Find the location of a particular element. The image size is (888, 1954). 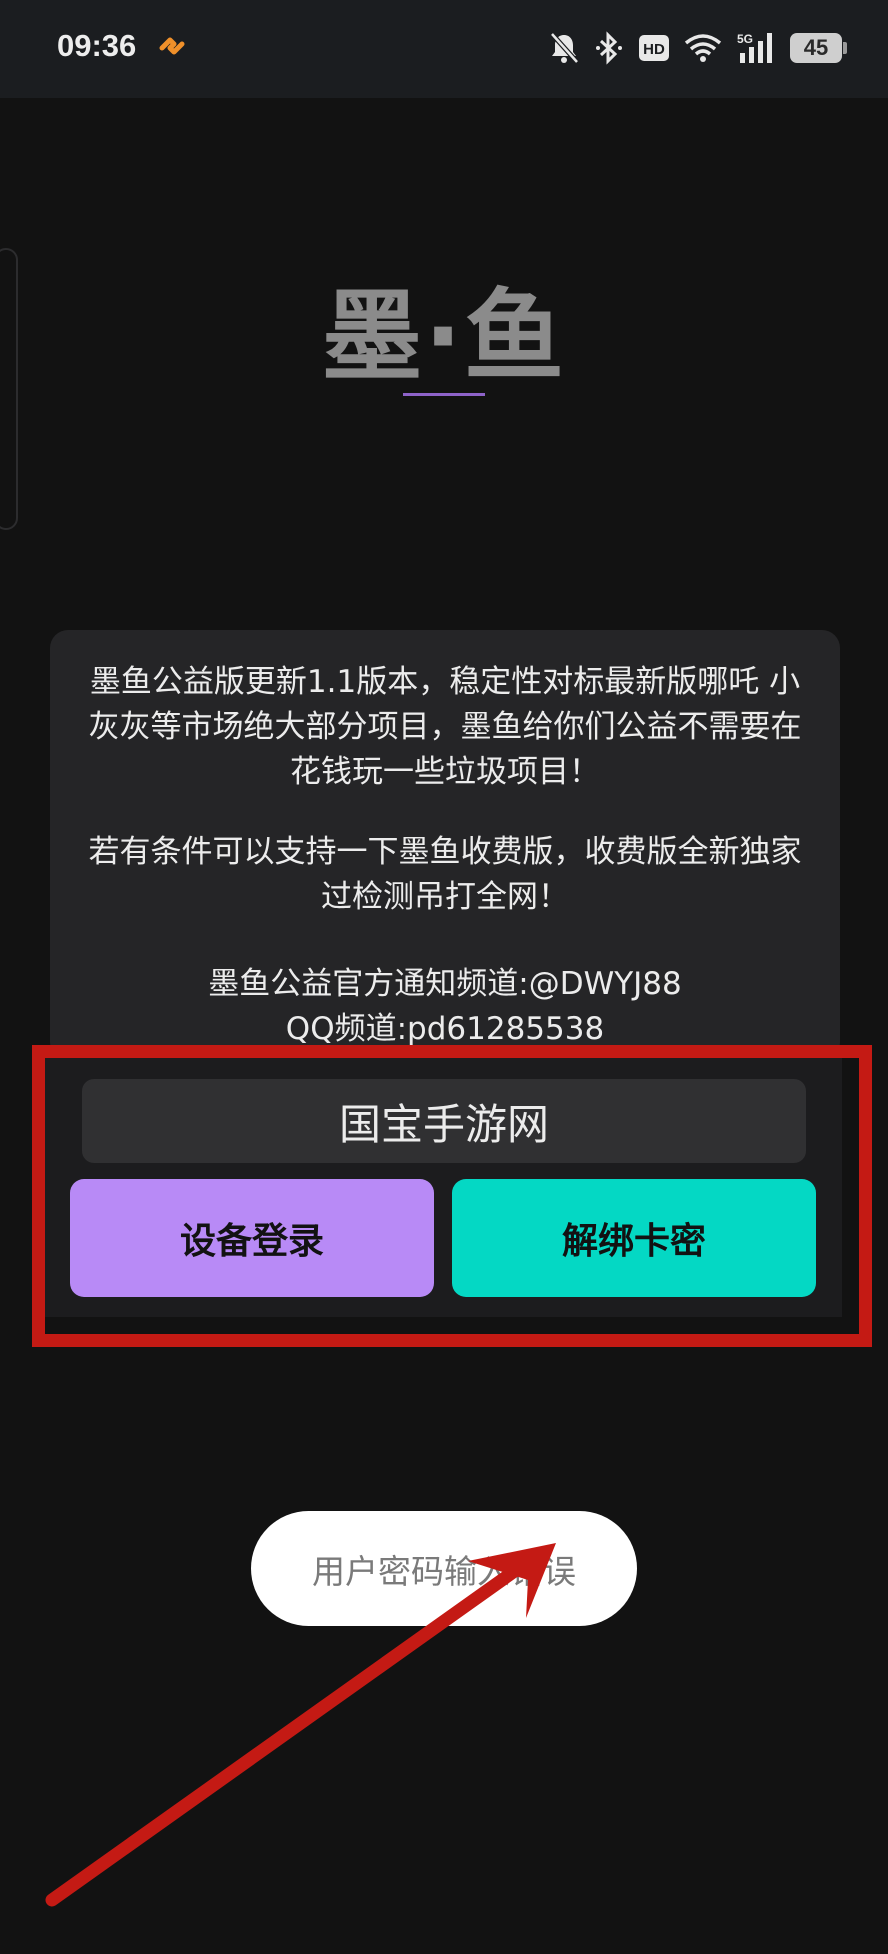

notice-paragraph-paid: 若有条件可以支持一下墨鱼收费版，收费版全新独家过检测吊打全网！ is located at coordinates (445, 874).